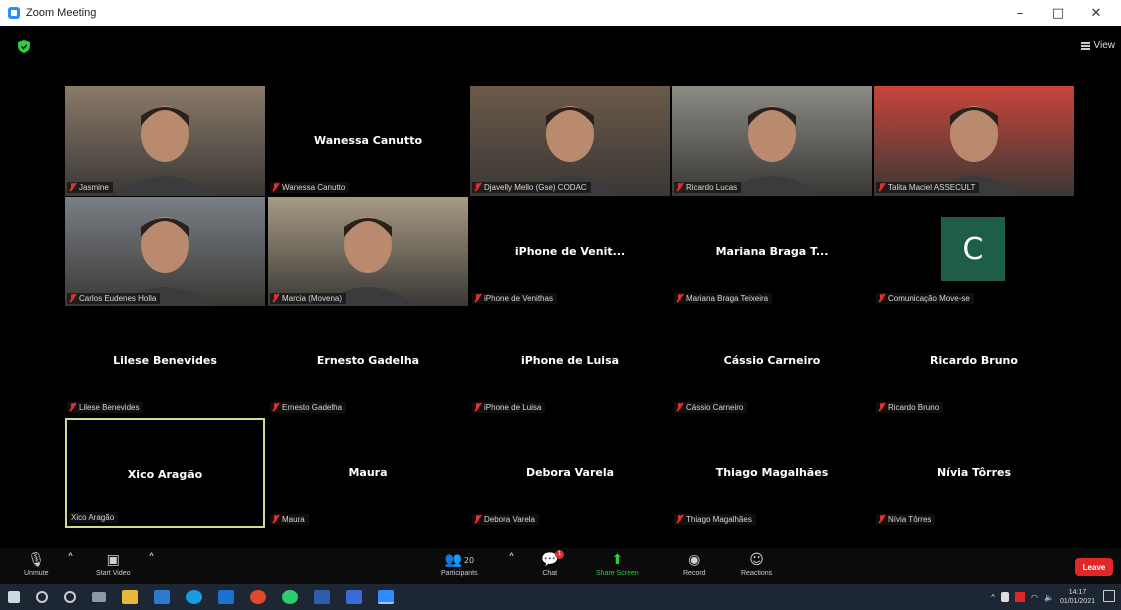 The height and width of the screenshot is (610, 1121). What do you see at coordinates (322, 597) in the screenshot?
I see `word-icon` at bounding box center [322, 597].